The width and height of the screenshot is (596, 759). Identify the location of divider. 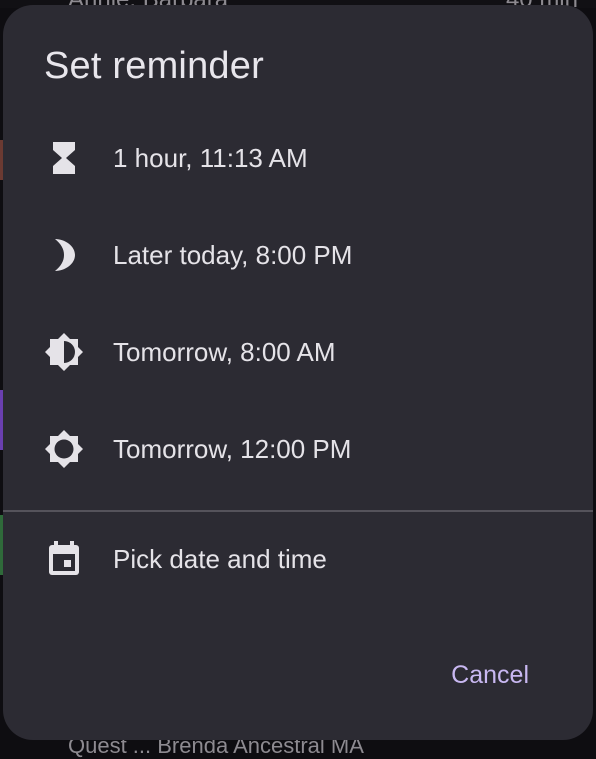
(298, 511).